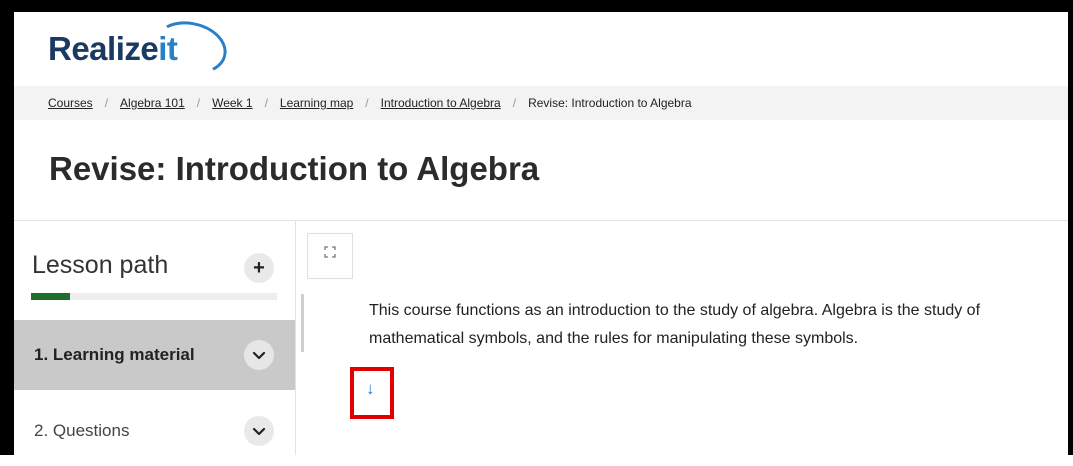 Image resolution: width=1073 pixels, height=466 pixels. Describe the element at coordinates (103, 48) in the screenshot. I see `logo-text: Realize` at that location.